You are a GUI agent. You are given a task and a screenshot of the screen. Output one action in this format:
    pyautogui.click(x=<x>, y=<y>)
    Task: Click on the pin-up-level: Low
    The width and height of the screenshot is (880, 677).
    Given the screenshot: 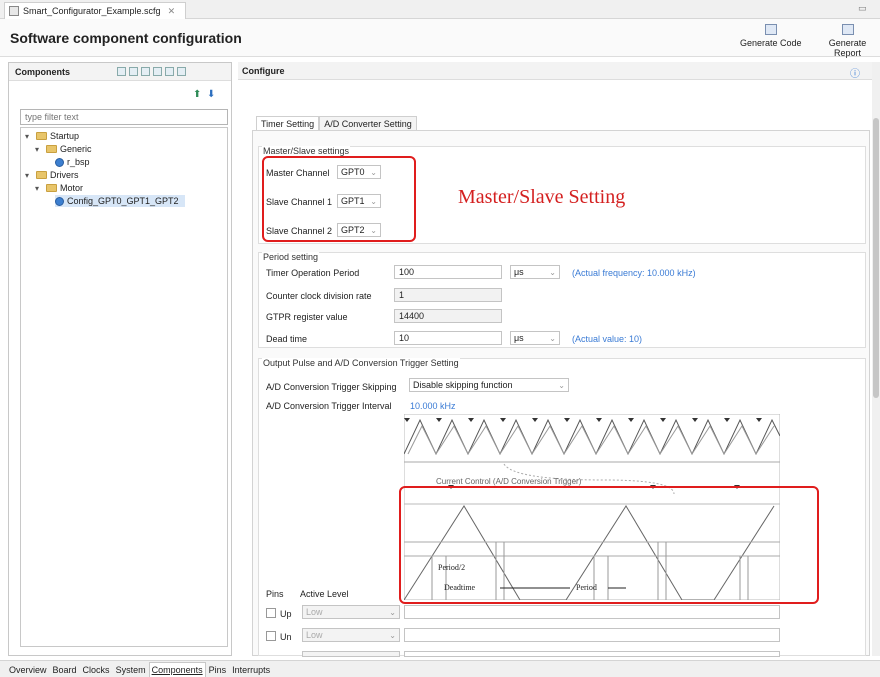 What is the action you would take?
    pyautogui.click(x=314, y=612)
    